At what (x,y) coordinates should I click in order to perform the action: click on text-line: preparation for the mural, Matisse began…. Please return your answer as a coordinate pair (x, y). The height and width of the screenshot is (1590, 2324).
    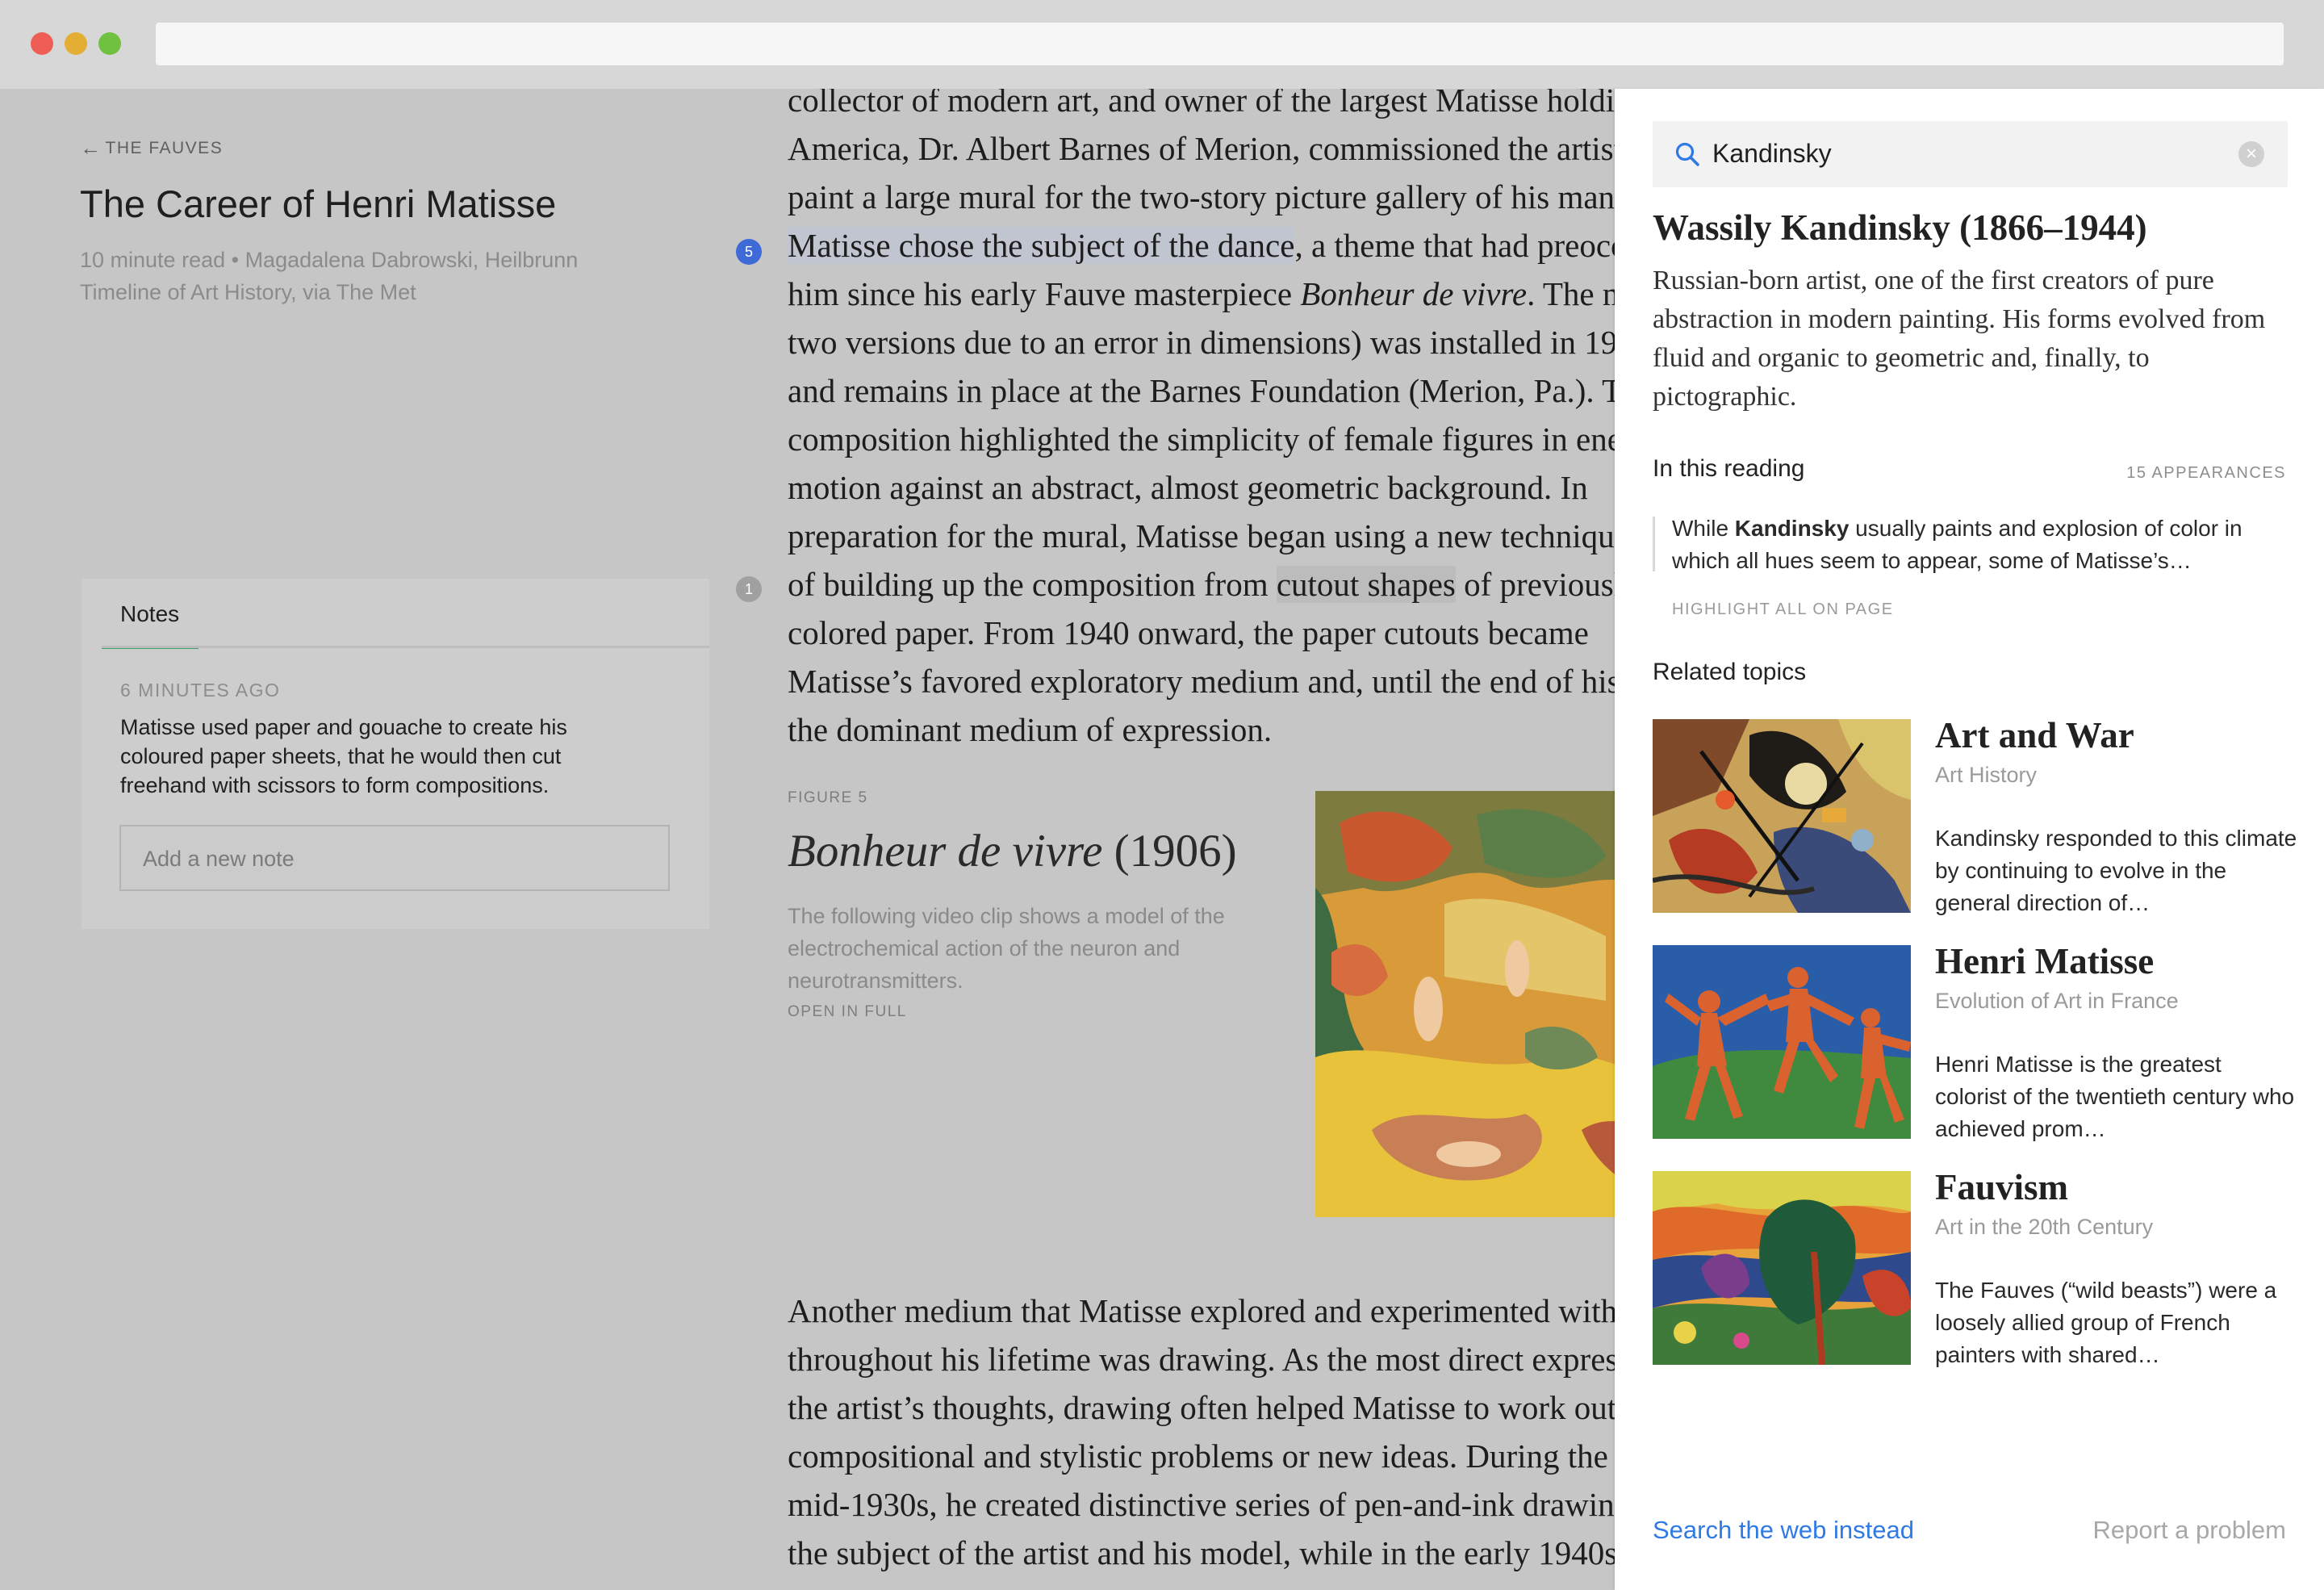
    Looking at the image, I should click on (1202, 535).